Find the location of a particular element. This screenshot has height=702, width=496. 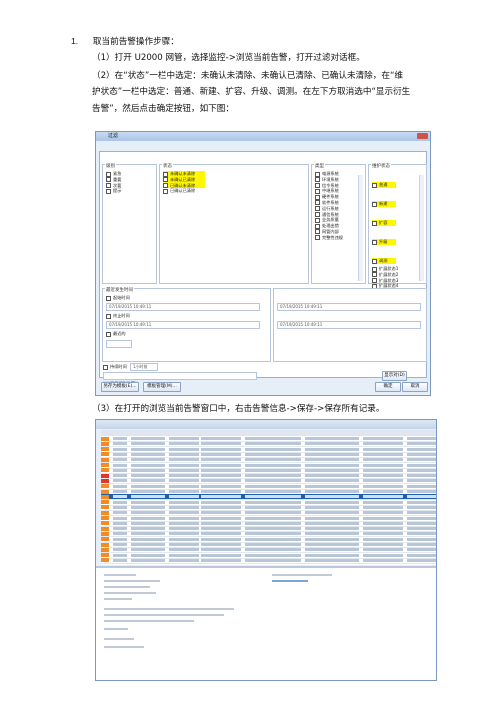

first-time-title: 最近发生时间 is located at coordinates (119, 291).